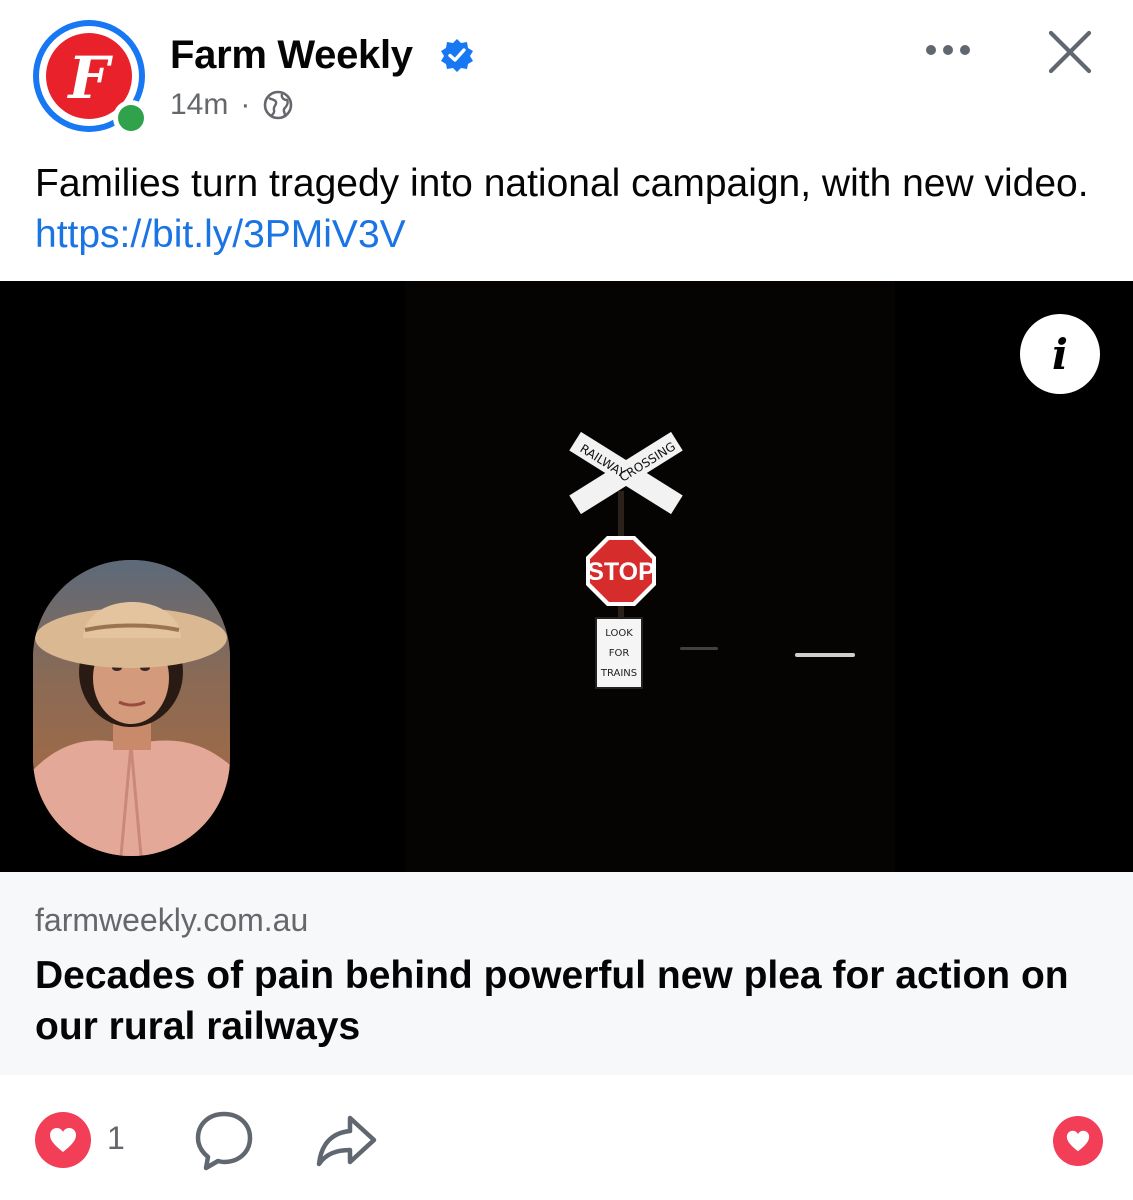  I want to click on caption-link: https://bit.ly/3PMiV3V, so click(220, 234).